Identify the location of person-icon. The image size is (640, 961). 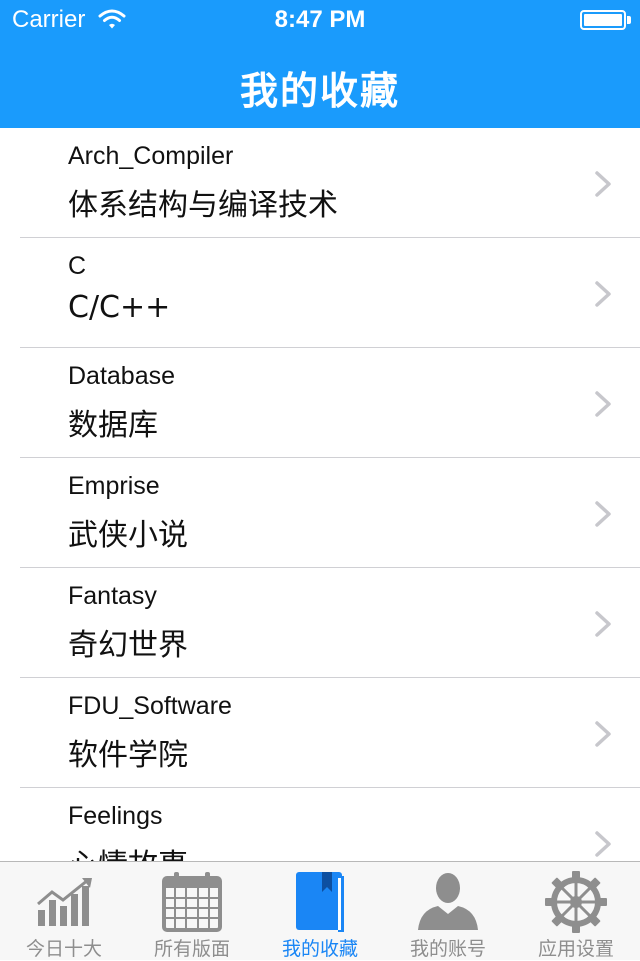
(448, 901).